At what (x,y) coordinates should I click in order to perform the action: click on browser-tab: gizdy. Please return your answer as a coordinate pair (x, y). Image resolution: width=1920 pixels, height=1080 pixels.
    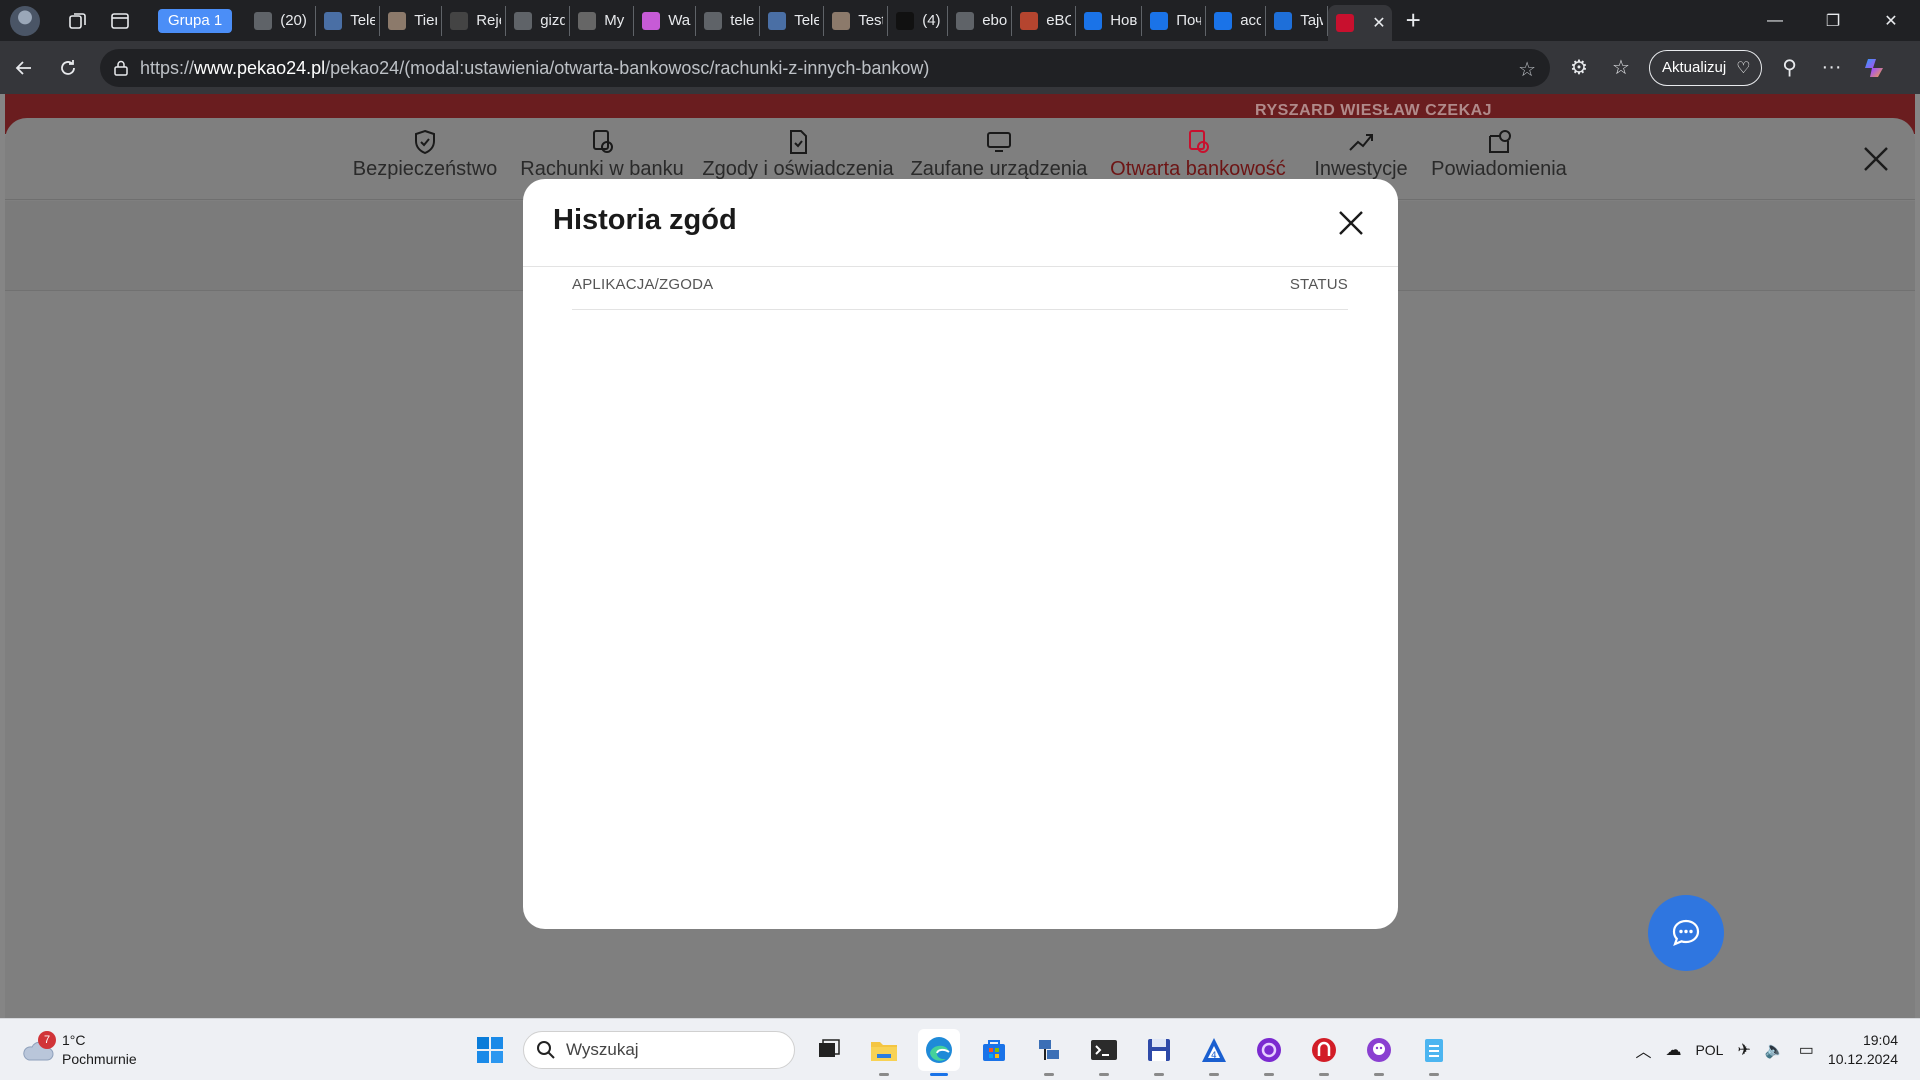
    Looking at the image, I should click on (538, 20).